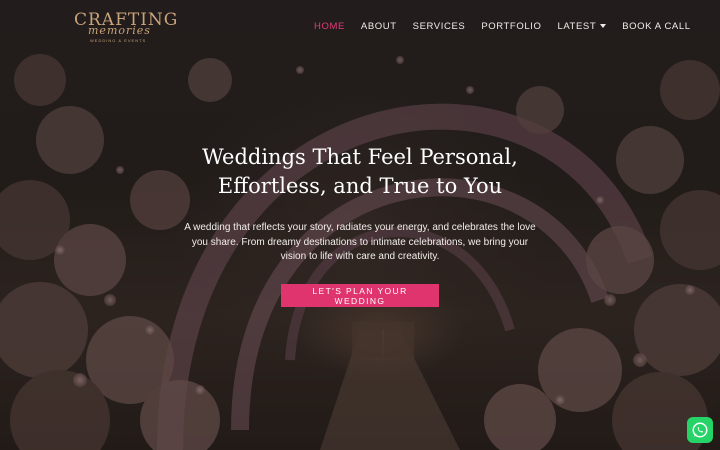 Image resolution: width=720 pixels, height=450 pixels. I want to click on nav-book-a-call: BOOK A CALL, so click(656, 26).